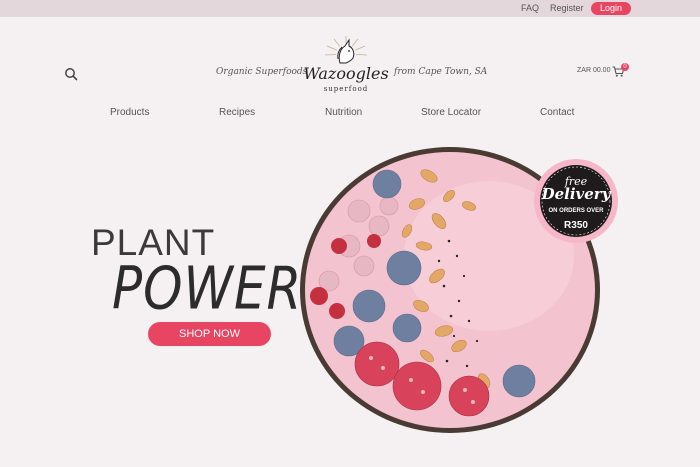  What do you see at coordinates (262, 72) in the screenshot?
I see `tagline-left: Organic Superfoods` at bounding box center [262, 72].